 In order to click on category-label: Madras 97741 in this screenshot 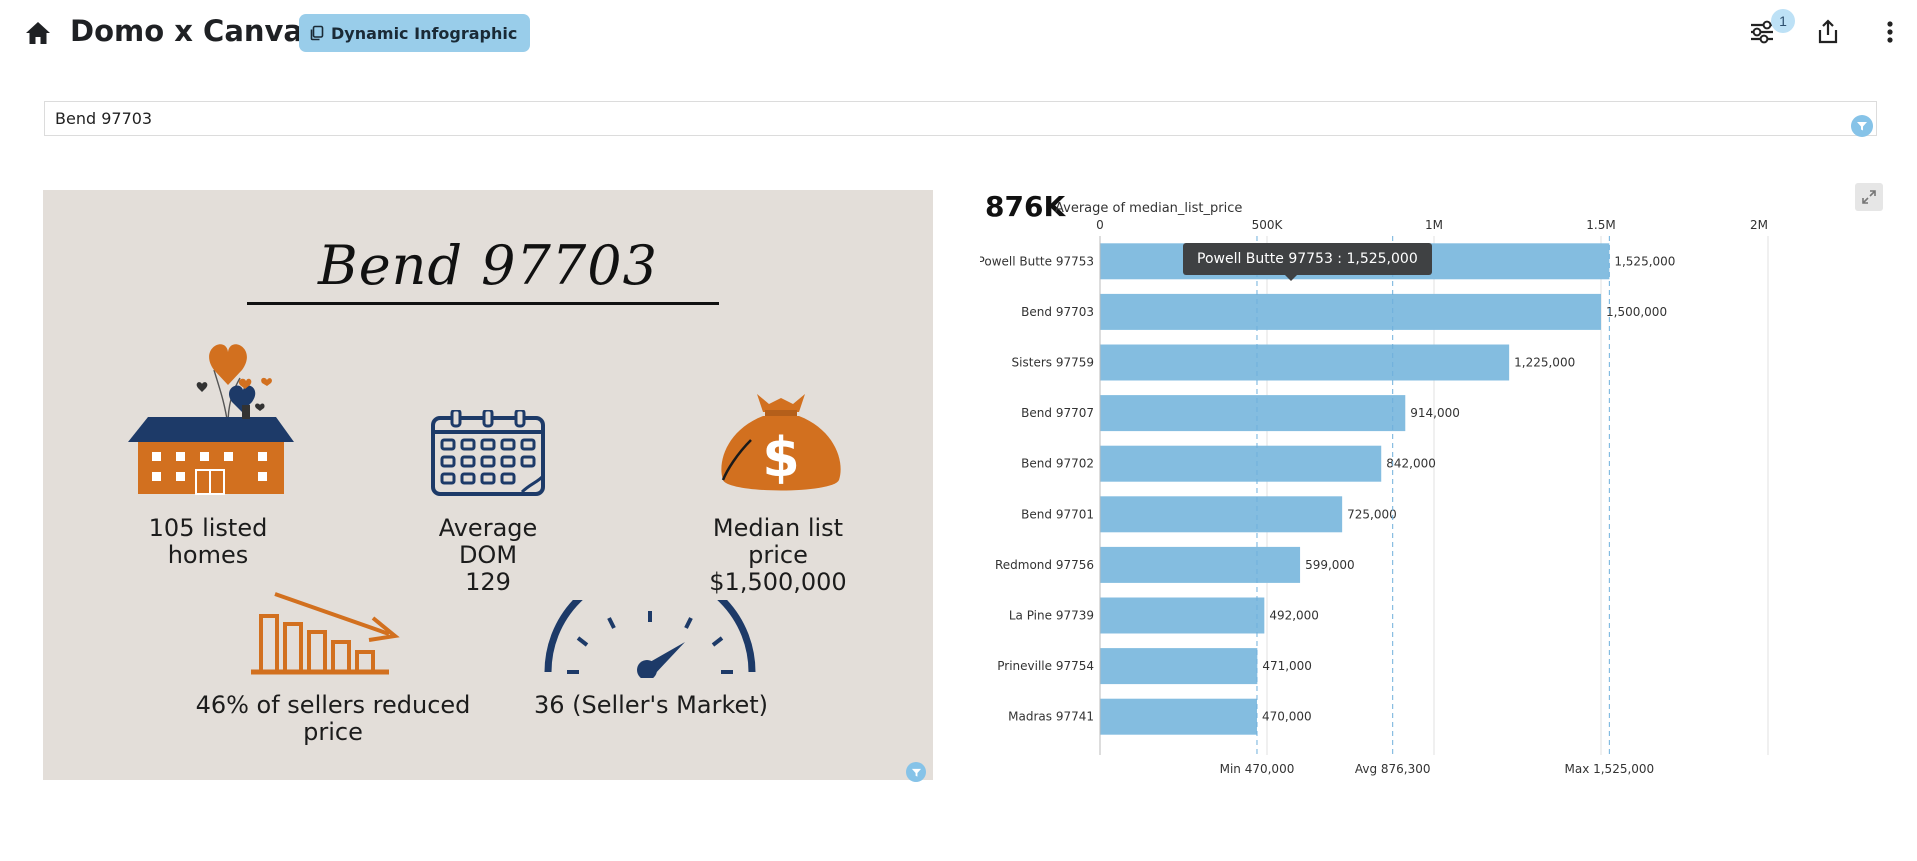, I will do `click(1051, 717)`.